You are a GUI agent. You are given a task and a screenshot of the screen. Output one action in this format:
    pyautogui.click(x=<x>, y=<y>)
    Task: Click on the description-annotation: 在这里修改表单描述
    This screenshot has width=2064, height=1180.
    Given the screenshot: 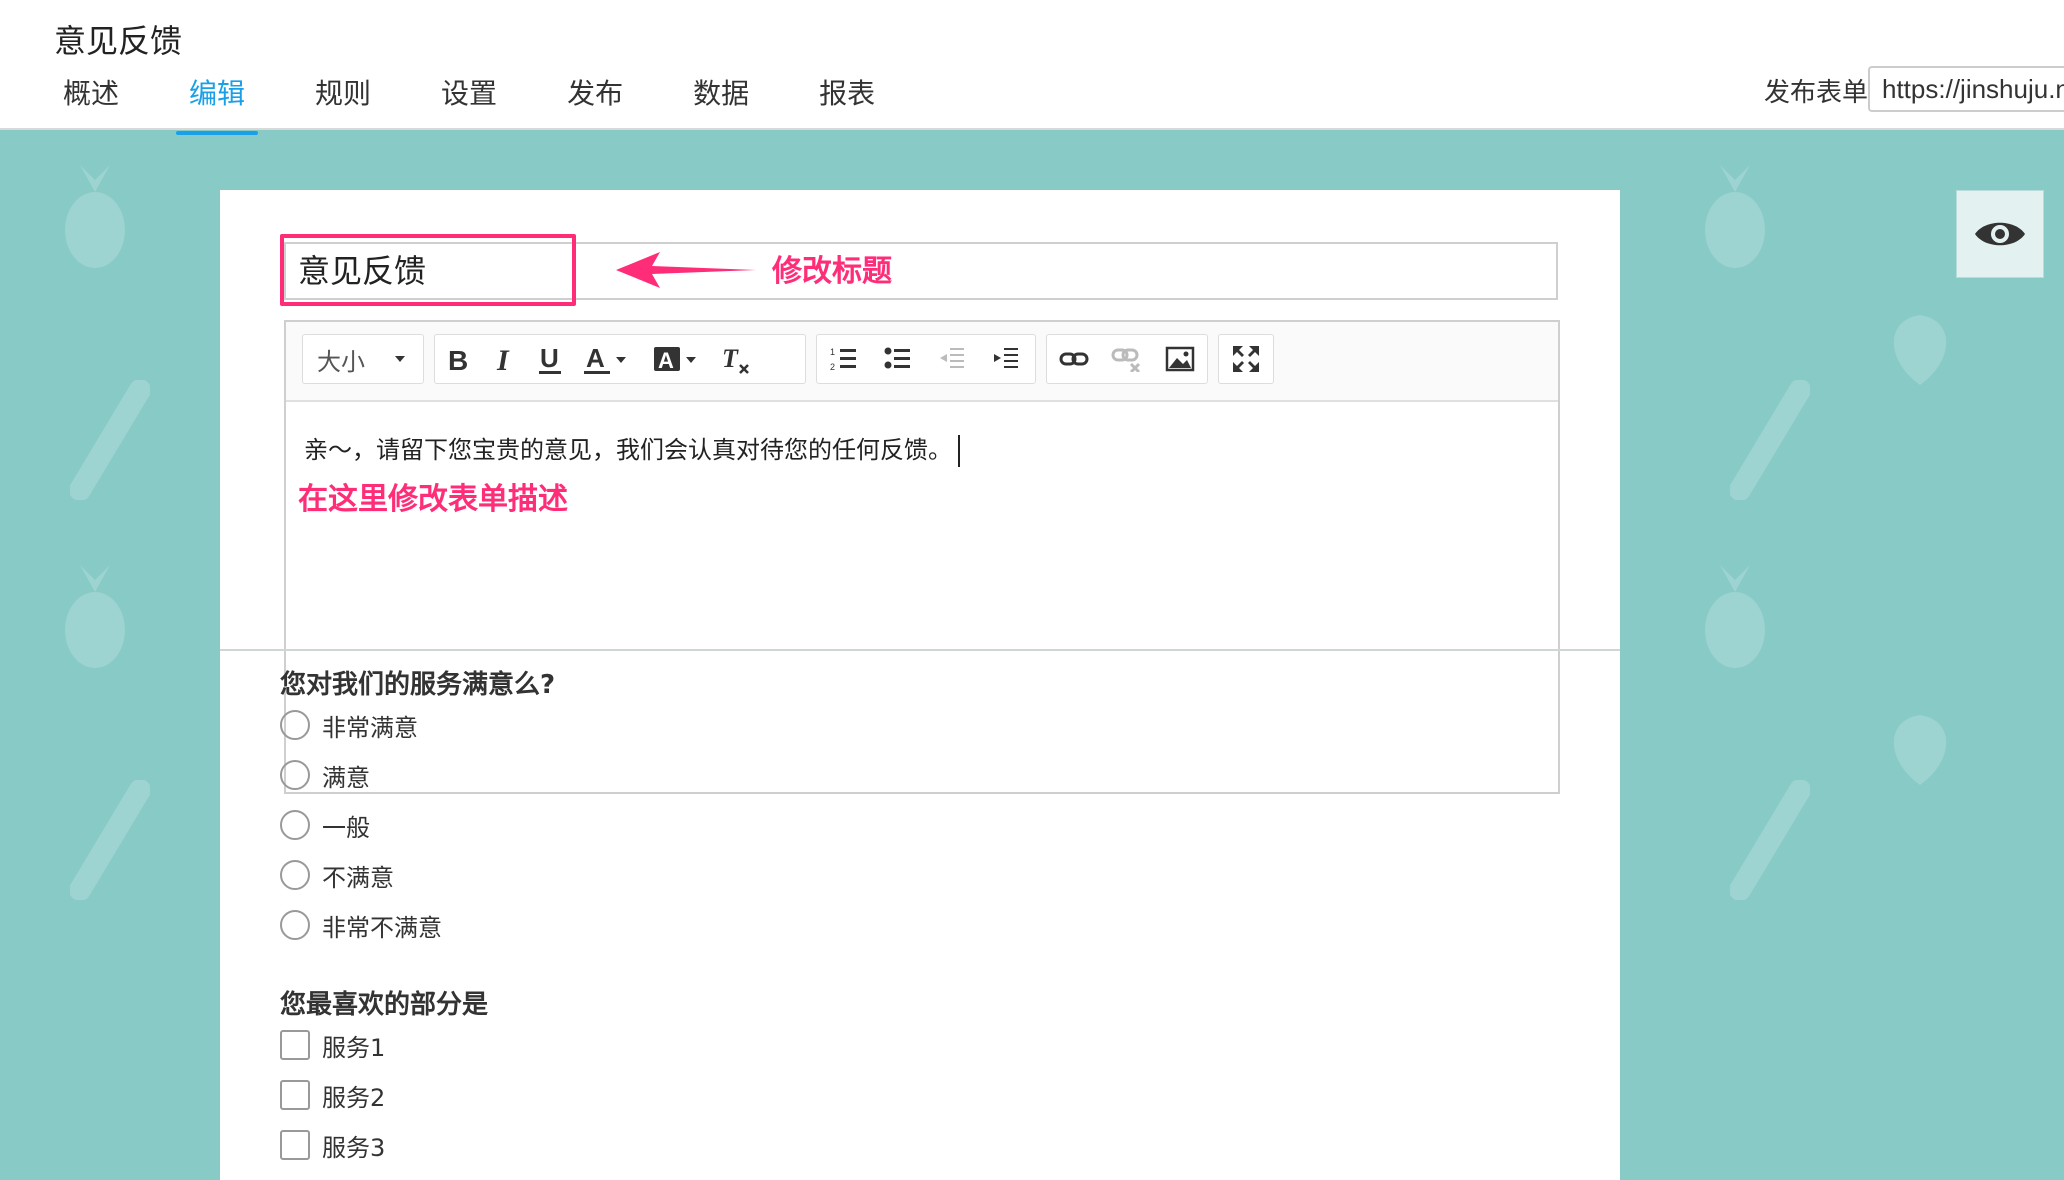 What is the action you would take?
    pyautogui.click(x=433, y=499)
    